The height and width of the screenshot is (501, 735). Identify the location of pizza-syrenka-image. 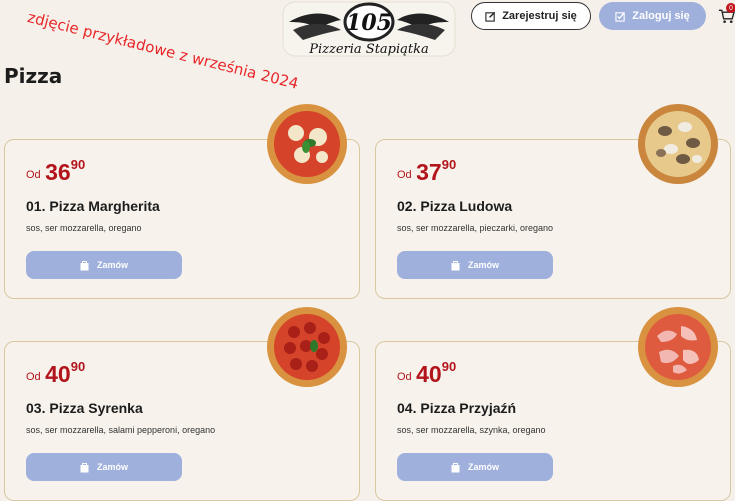
(307, 347).